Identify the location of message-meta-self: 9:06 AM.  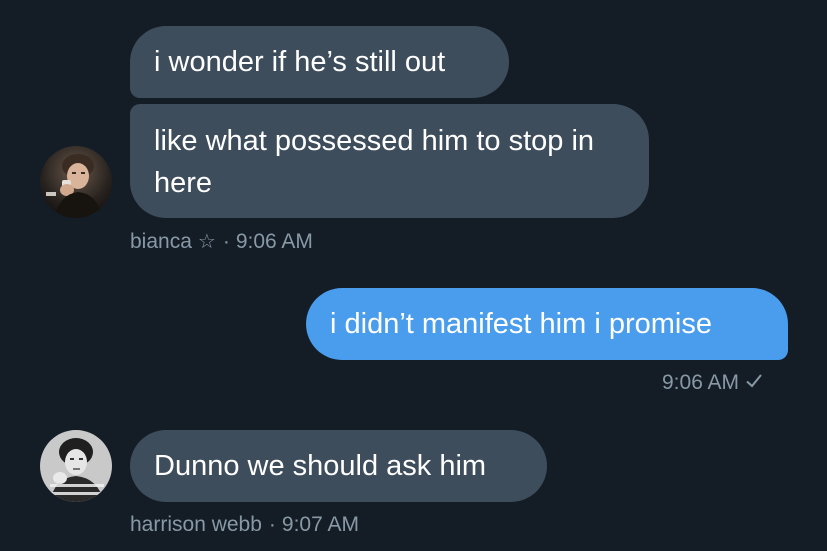
(712, 383).